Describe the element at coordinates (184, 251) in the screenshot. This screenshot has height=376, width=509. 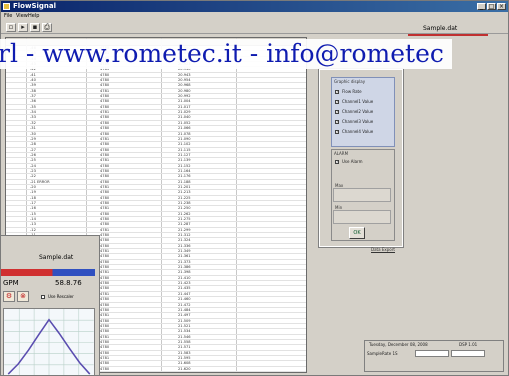
I see `table-cell: 21.349` at that location.